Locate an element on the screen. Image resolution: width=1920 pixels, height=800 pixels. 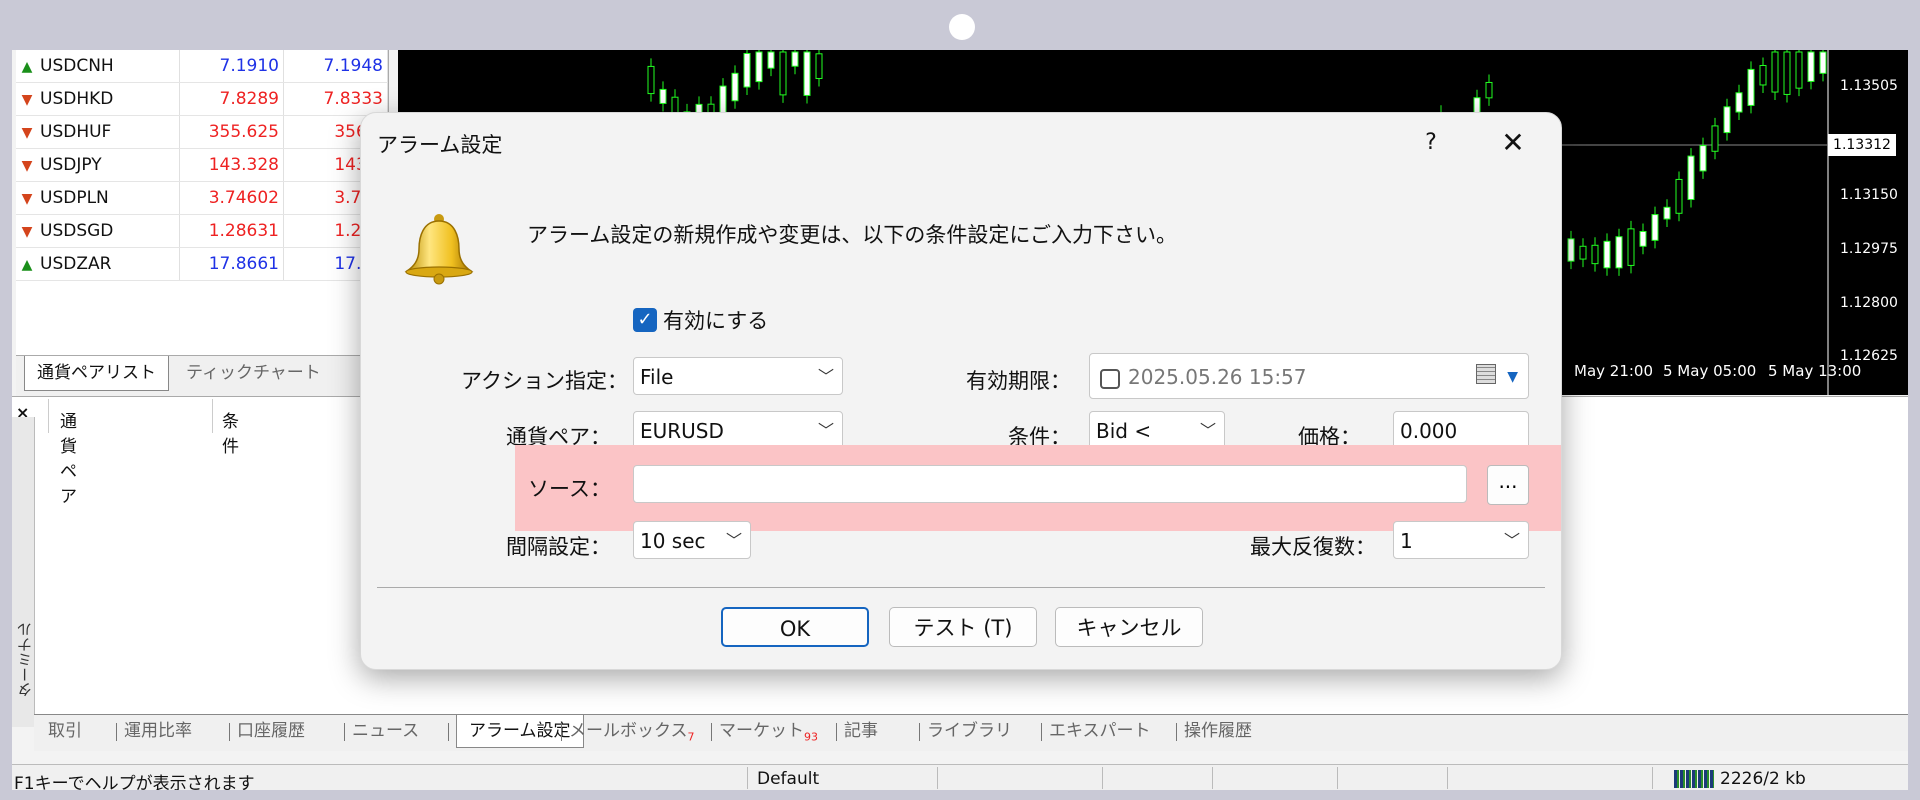
interval-select: 10 sec ﹀ is located at coordinates (692, 540).